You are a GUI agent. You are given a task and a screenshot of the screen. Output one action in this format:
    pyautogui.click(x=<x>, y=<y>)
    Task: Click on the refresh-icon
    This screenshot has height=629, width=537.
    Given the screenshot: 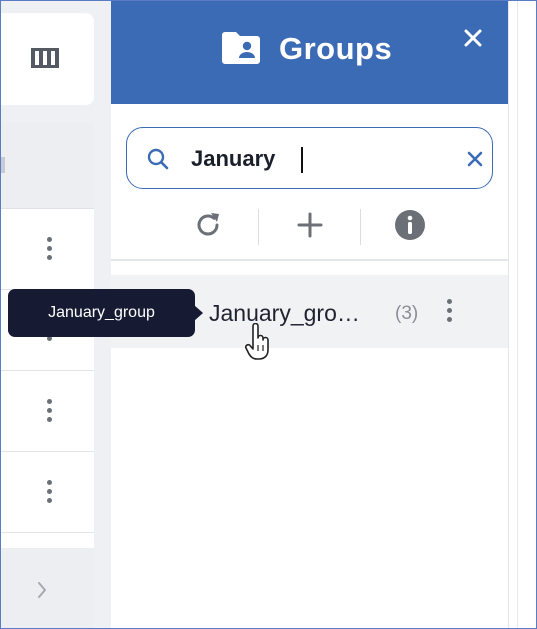 What is the action you would take?
    pyautogui.click(x=208, y=225)
    